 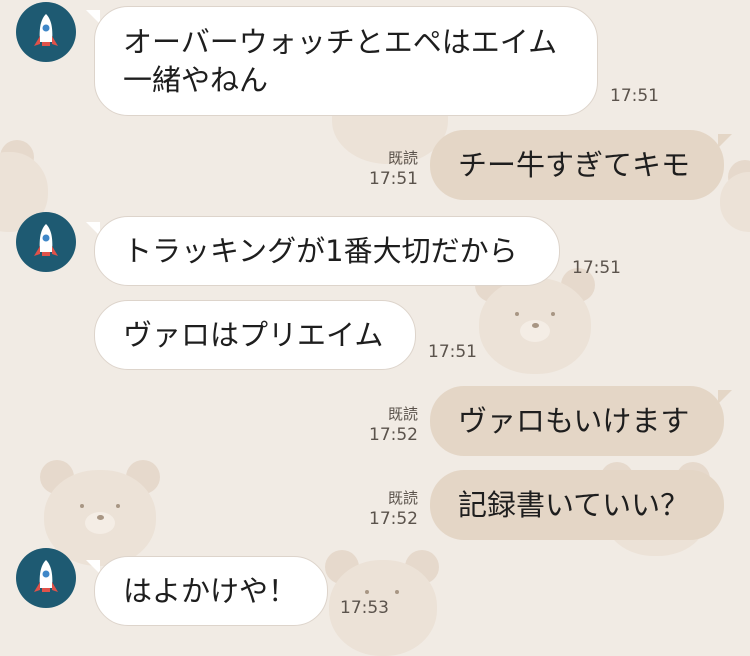 What do you see at coordinates (574, 421) in the screenshot?
I see `message-text: ヴァロもいけます` at bounding box center [574, 421].